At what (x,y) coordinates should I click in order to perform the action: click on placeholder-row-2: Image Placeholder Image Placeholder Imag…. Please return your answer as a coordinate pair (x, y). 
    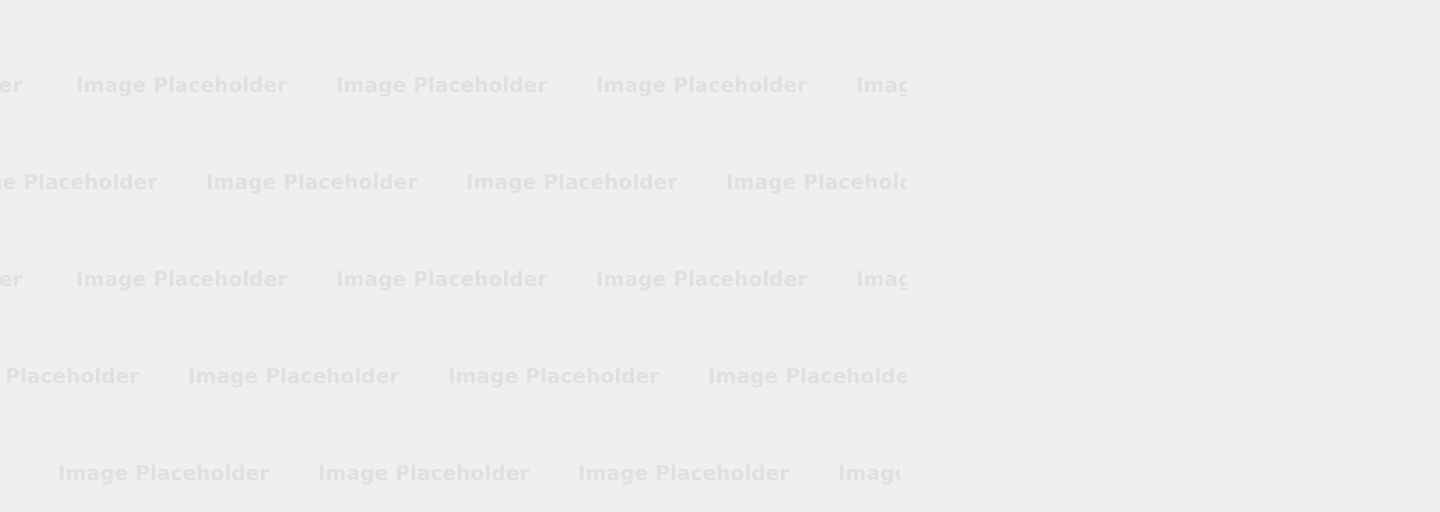
    Looking at the image, I should click on (453, 182).